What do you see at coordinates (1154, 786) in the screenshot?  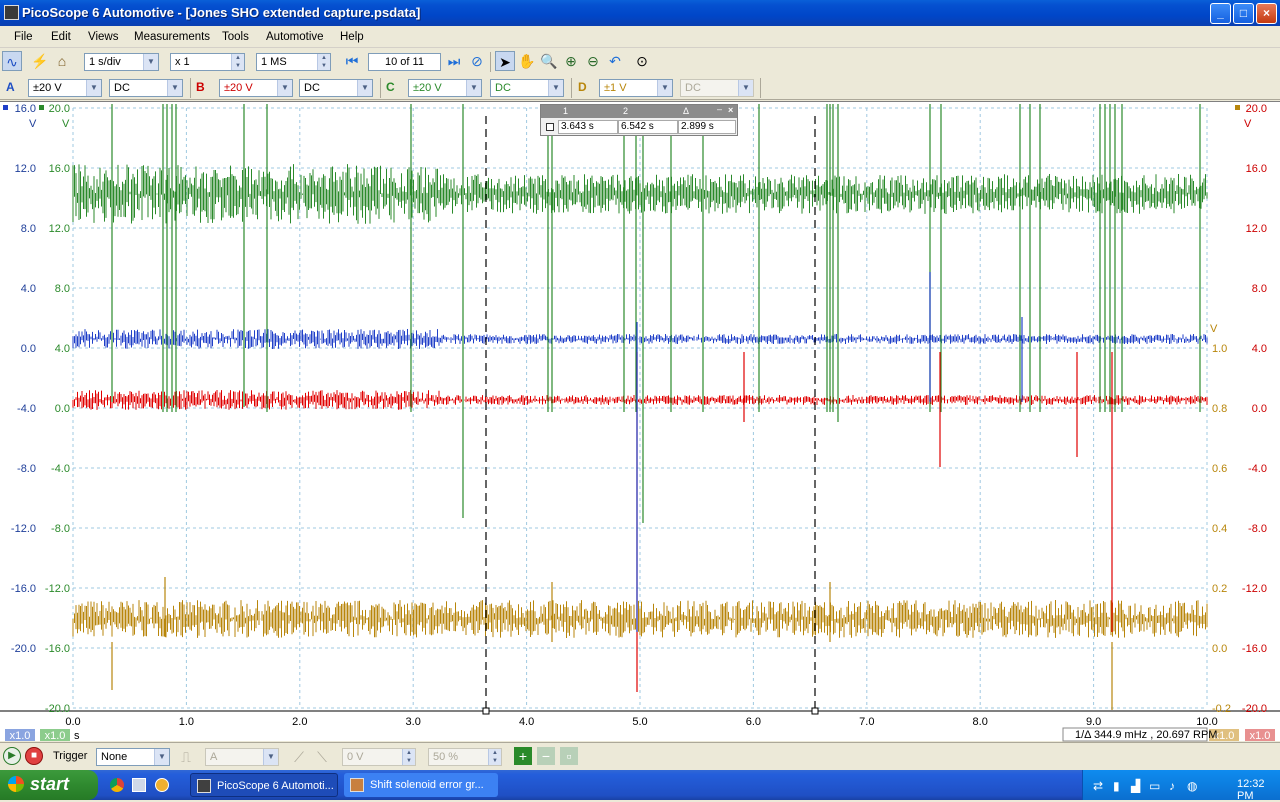 I see `display-icon: ▭` at bounding box center [1154, 786].